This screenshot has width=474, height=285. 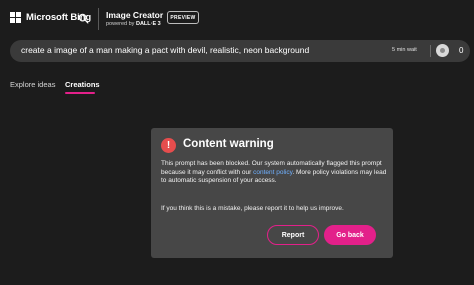 What do you see at coordinates (183, 17) in the screenshot?
I see `preview-badge: PREVIEW` at bounding box center [183, 17].